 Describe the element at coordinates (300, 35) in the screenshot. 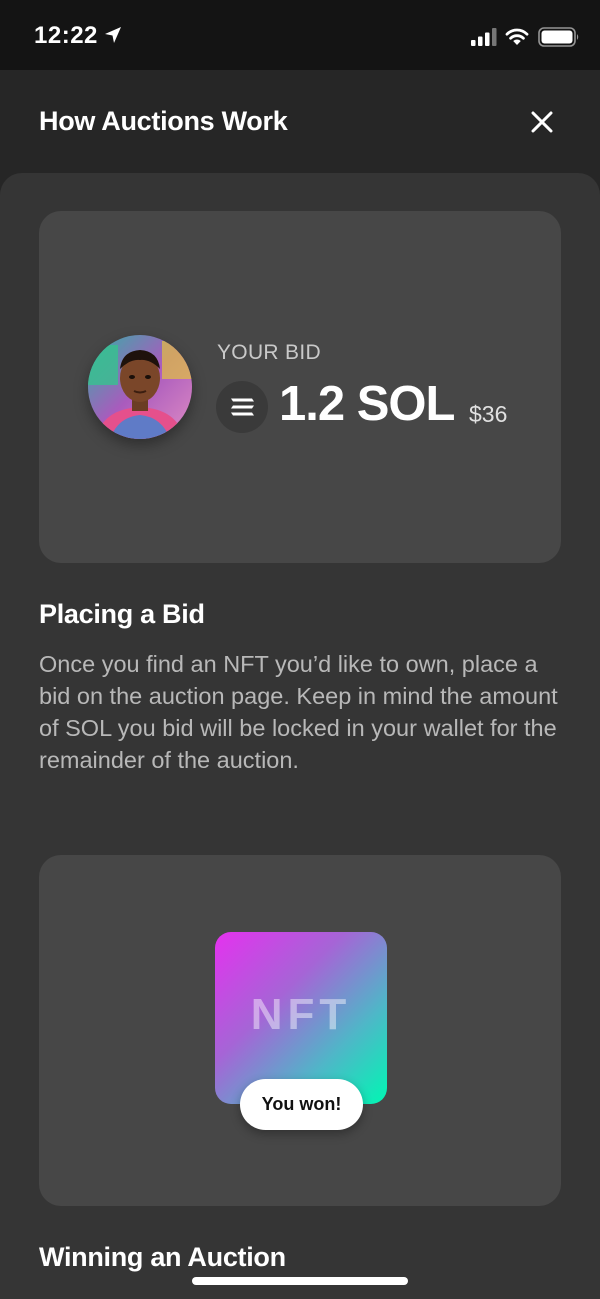

I see `status-bar: 12:22` at that location.